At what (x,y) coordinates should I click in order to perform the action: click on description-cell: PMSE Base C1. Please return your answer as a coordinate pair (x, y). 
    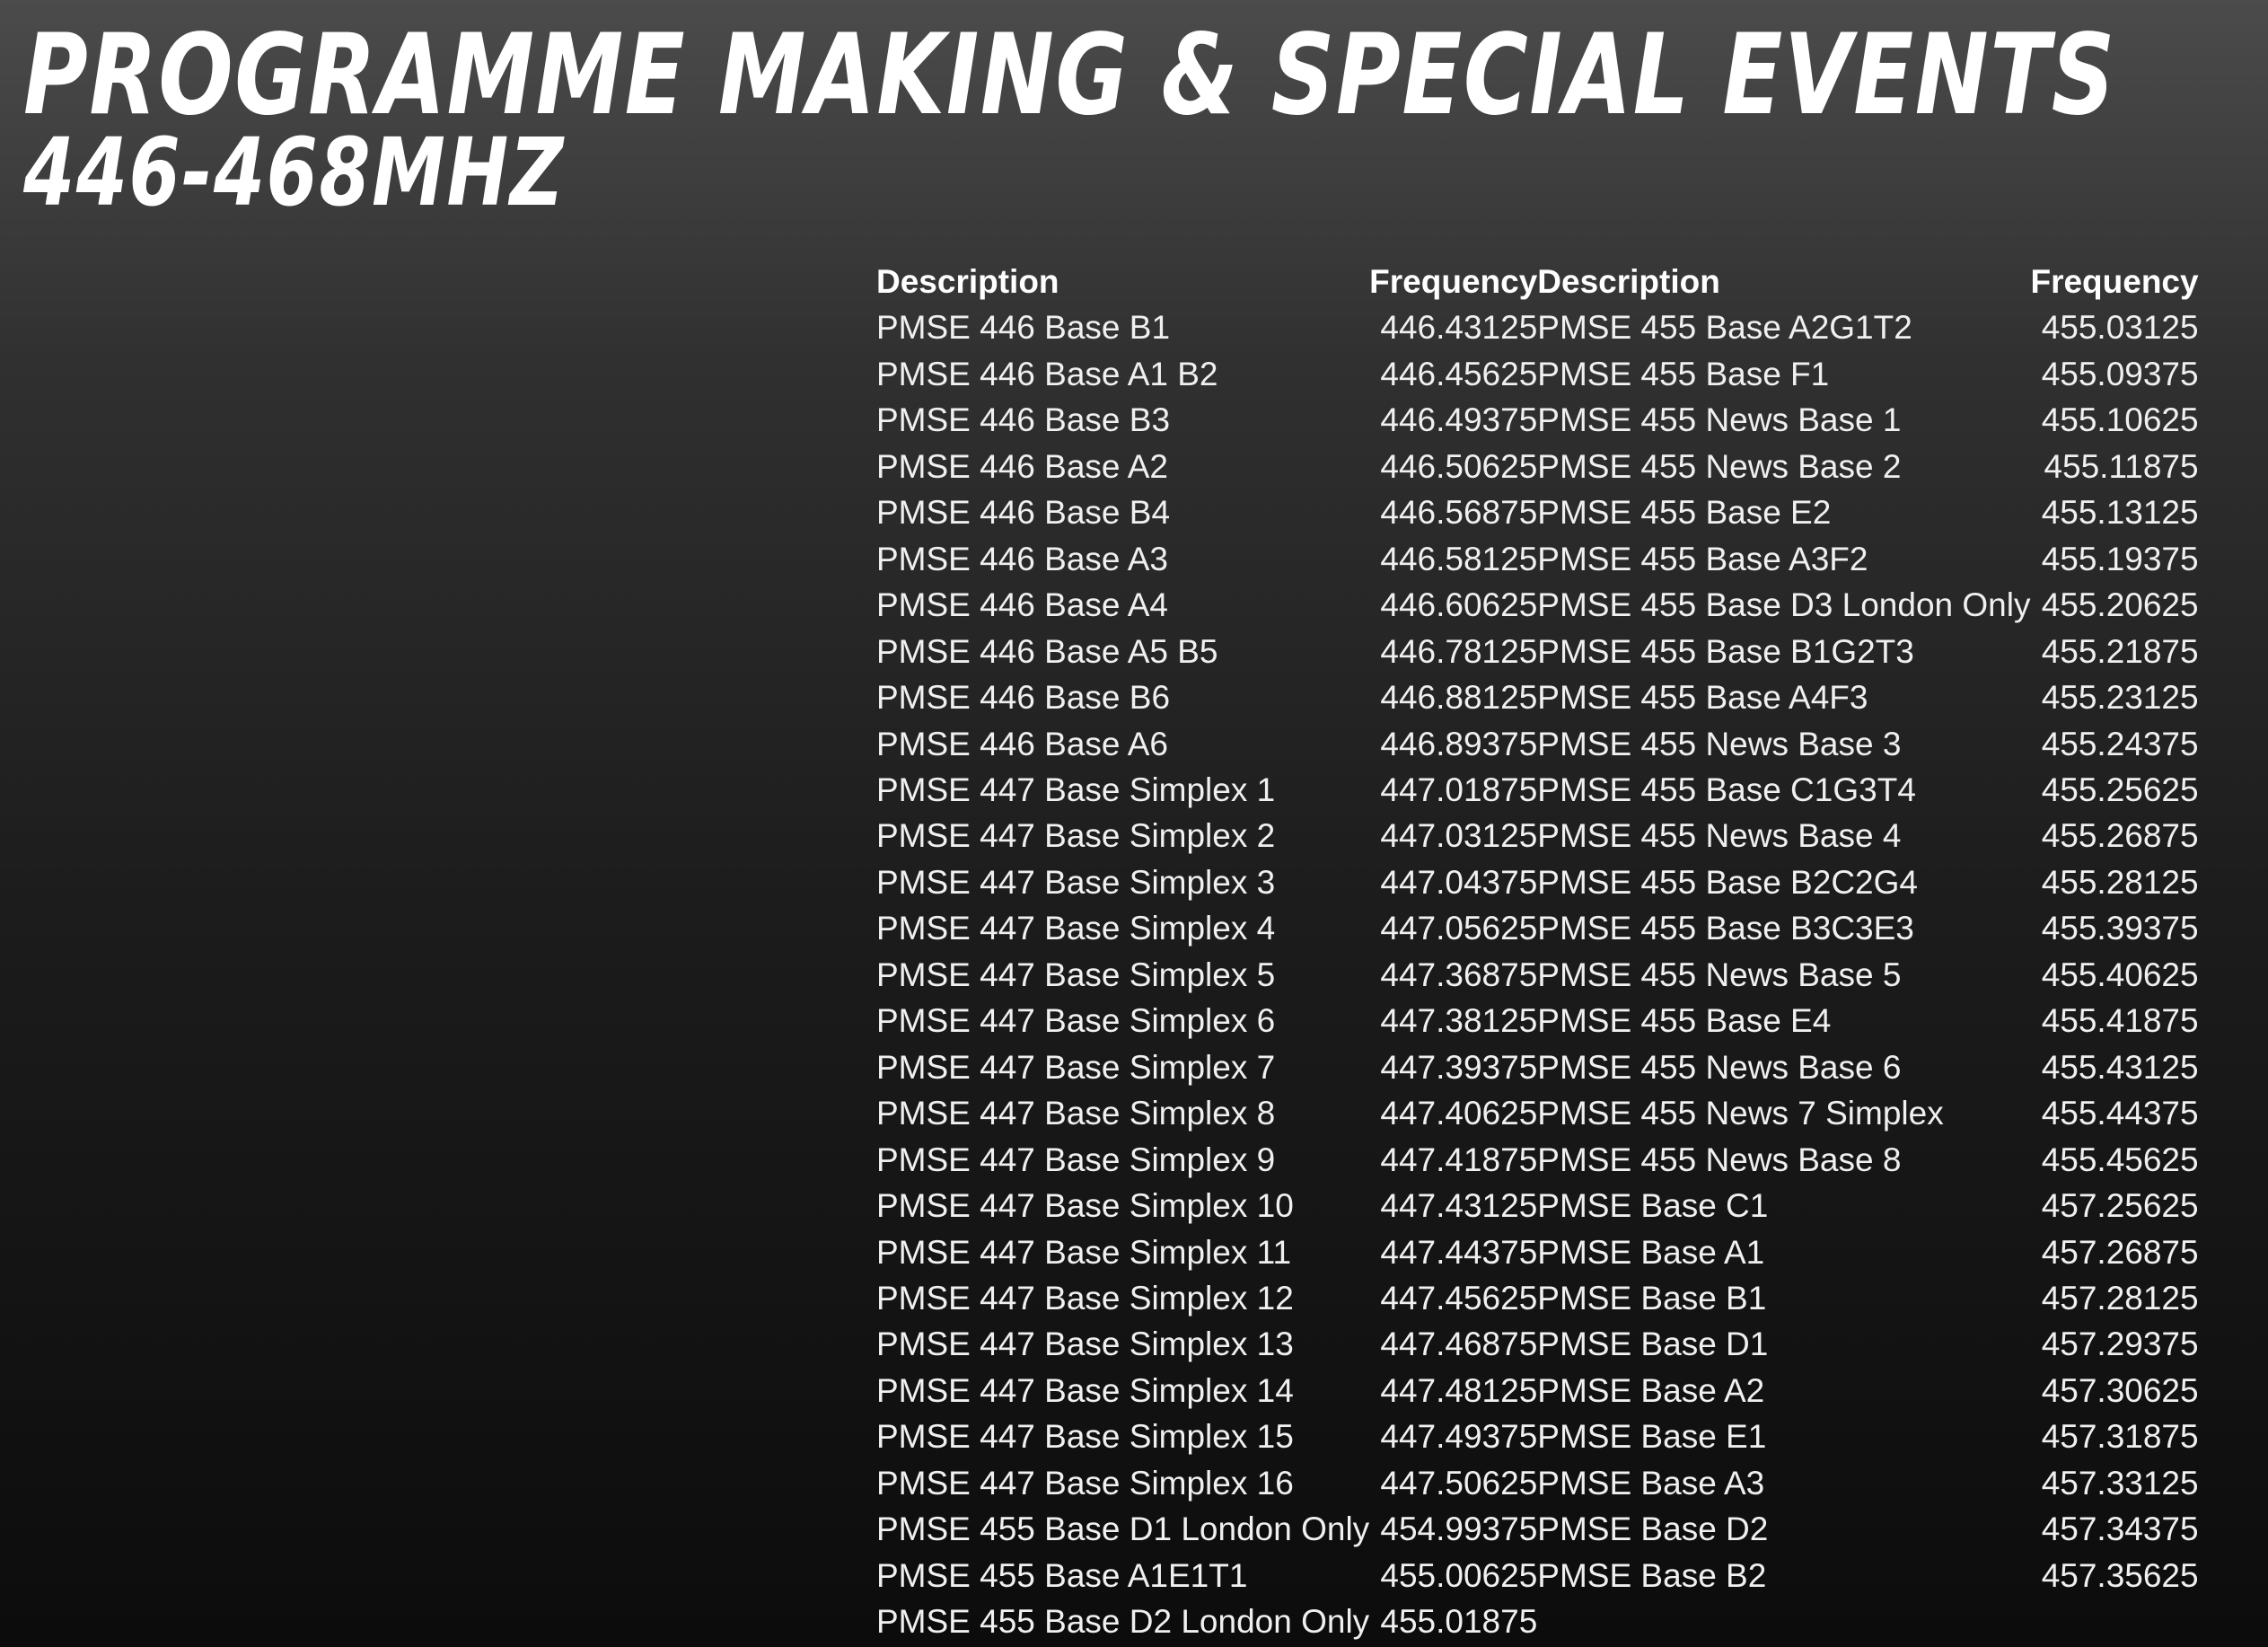
    Looking at the image, I should click on (1653, 1206).